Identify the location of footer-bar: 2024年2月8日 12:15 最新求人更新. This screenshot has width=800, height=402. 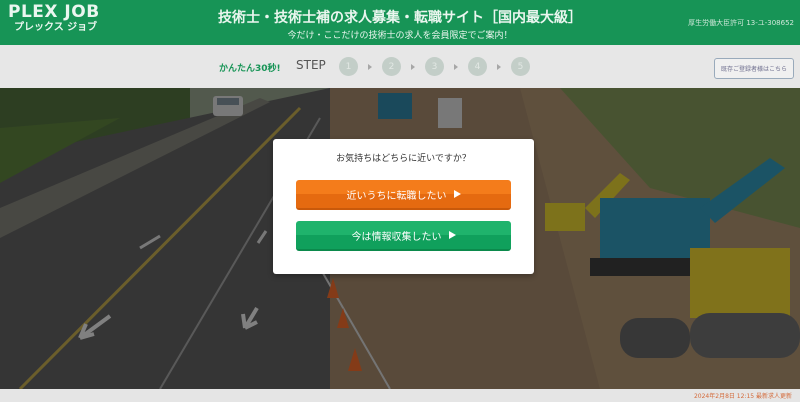
(400, 395).